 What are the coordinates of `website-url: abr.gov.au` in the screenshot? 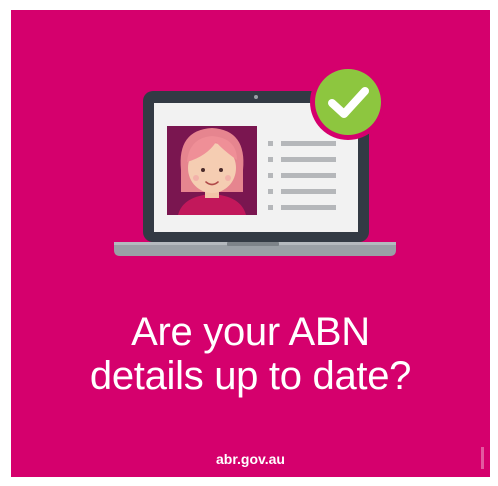 It's located at (250, 459).